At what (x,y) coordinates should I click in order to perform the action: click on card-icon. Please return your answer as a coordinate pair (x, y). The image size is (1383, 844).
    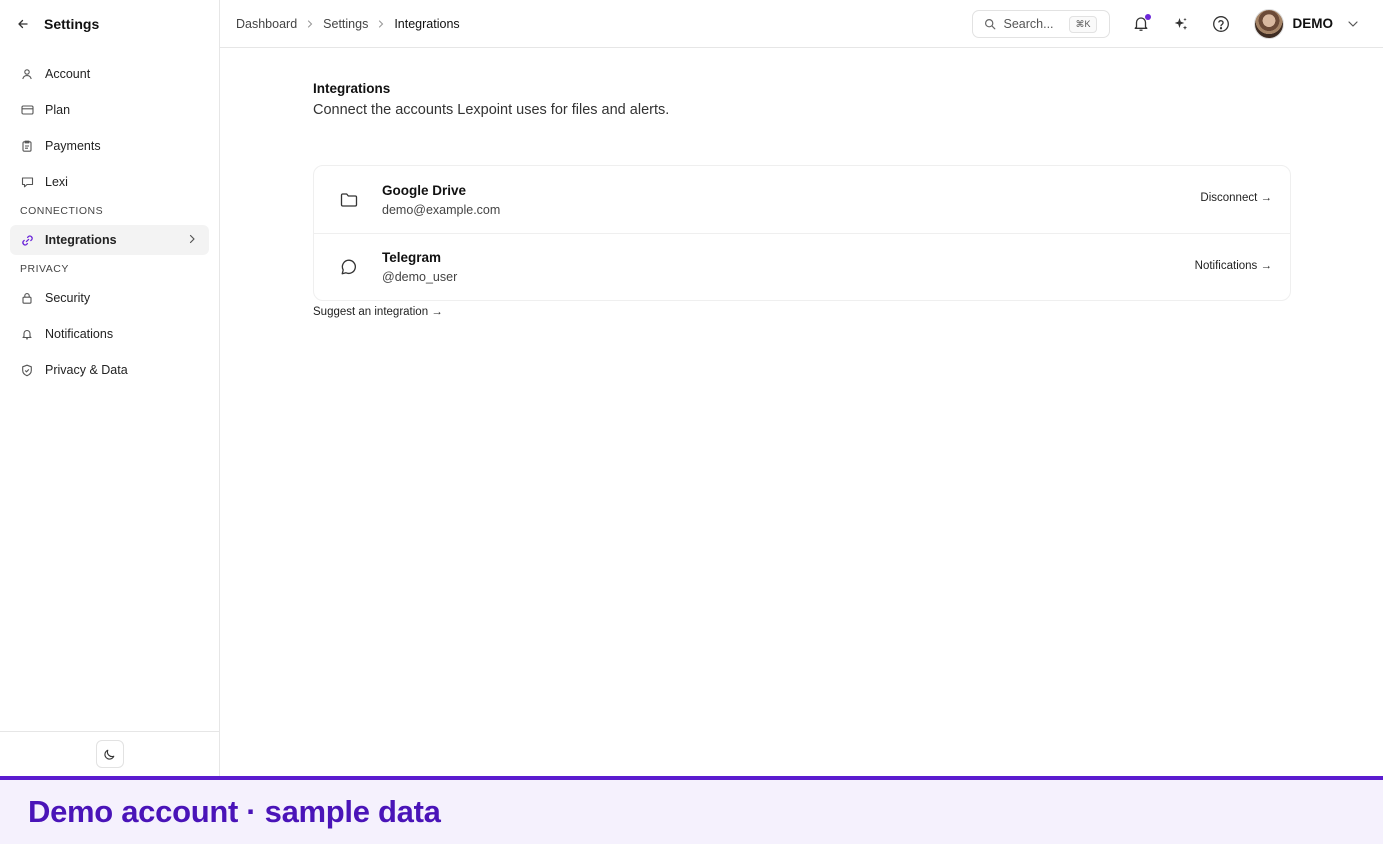
    Looking at the image, I should click on (27, 110).